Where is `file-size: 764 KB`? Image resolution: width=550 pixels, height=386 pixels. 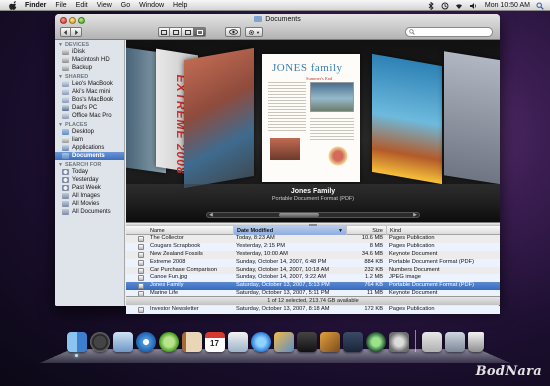 file-size: 764 KB is located at coordinates (373, 285).